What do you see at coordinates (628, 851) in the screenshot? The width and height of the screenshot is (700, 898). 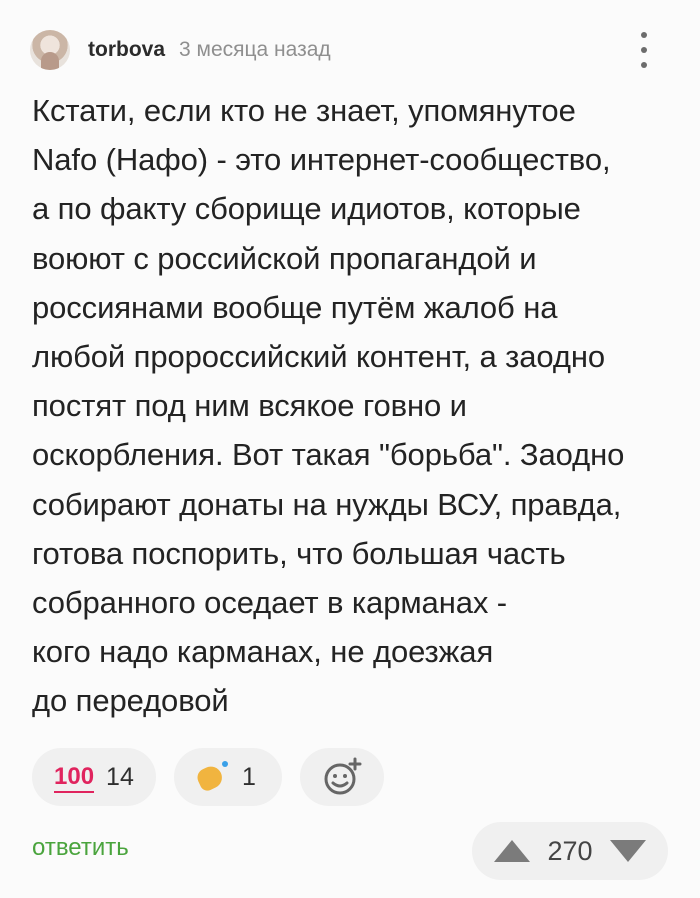 I see `downvote-icon` at bounding box center [628, 851].